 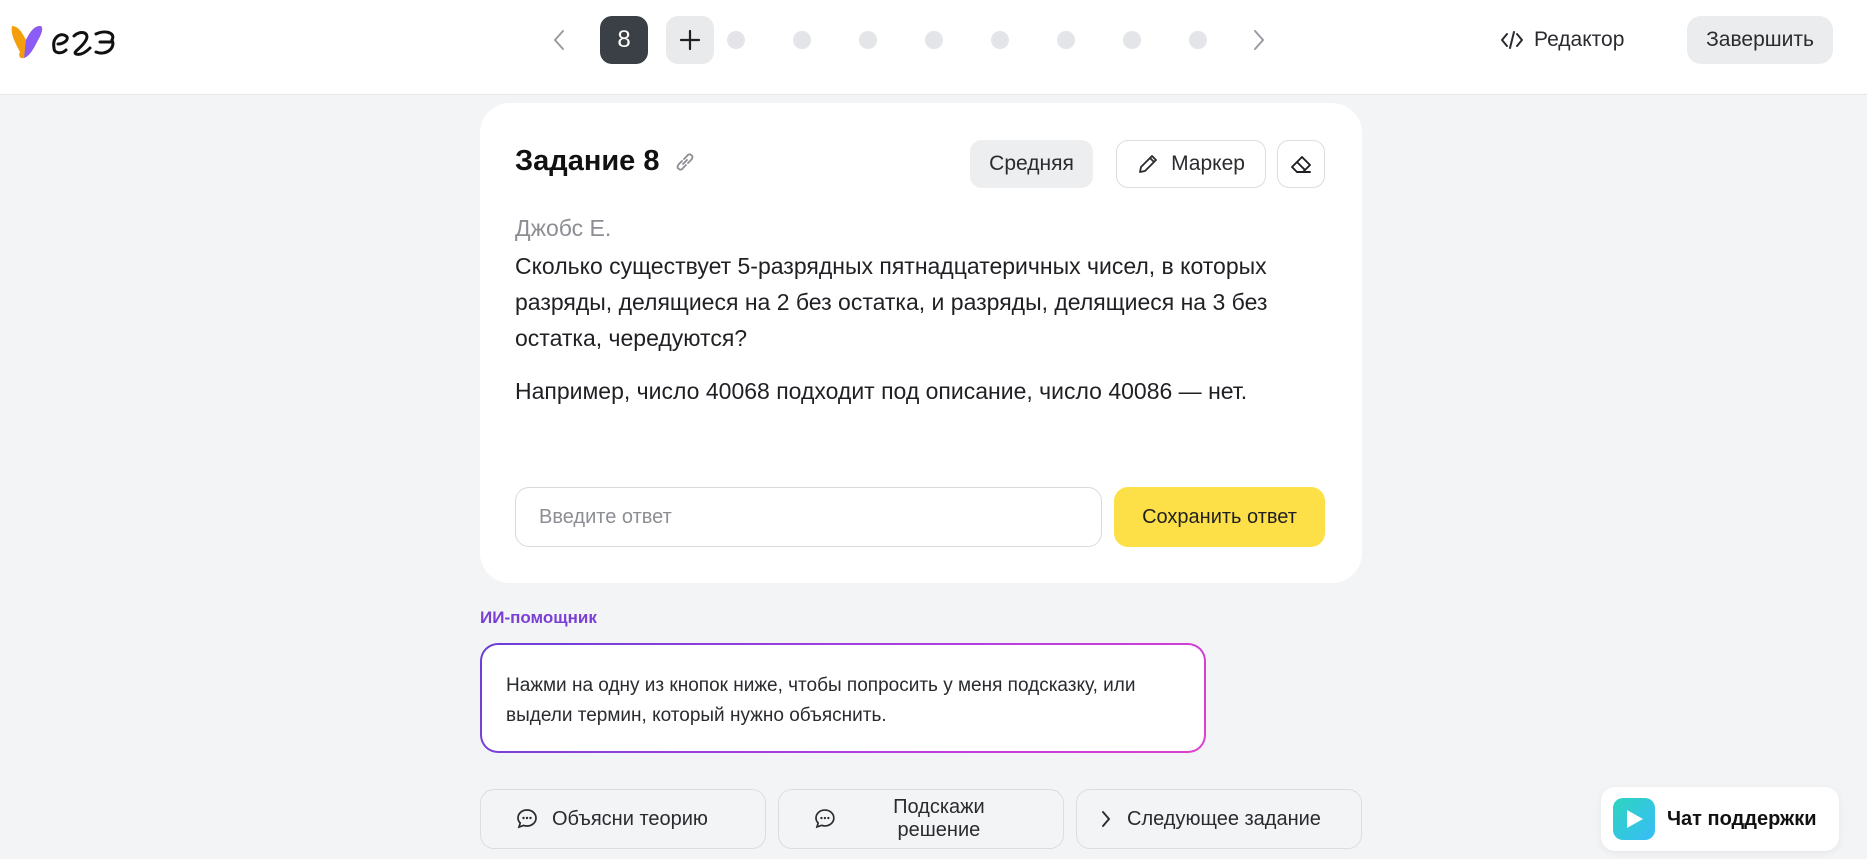 I want to click on answer-input, so click(x=808, y=517).